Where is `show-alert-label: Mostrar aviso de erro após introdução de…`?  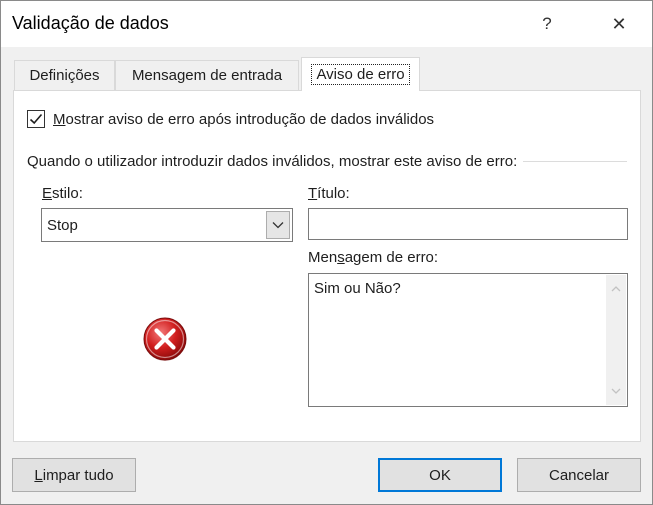 show-alert-label: Mostrar aviso de erro após introdução de… is located at coordinates (244, 119).